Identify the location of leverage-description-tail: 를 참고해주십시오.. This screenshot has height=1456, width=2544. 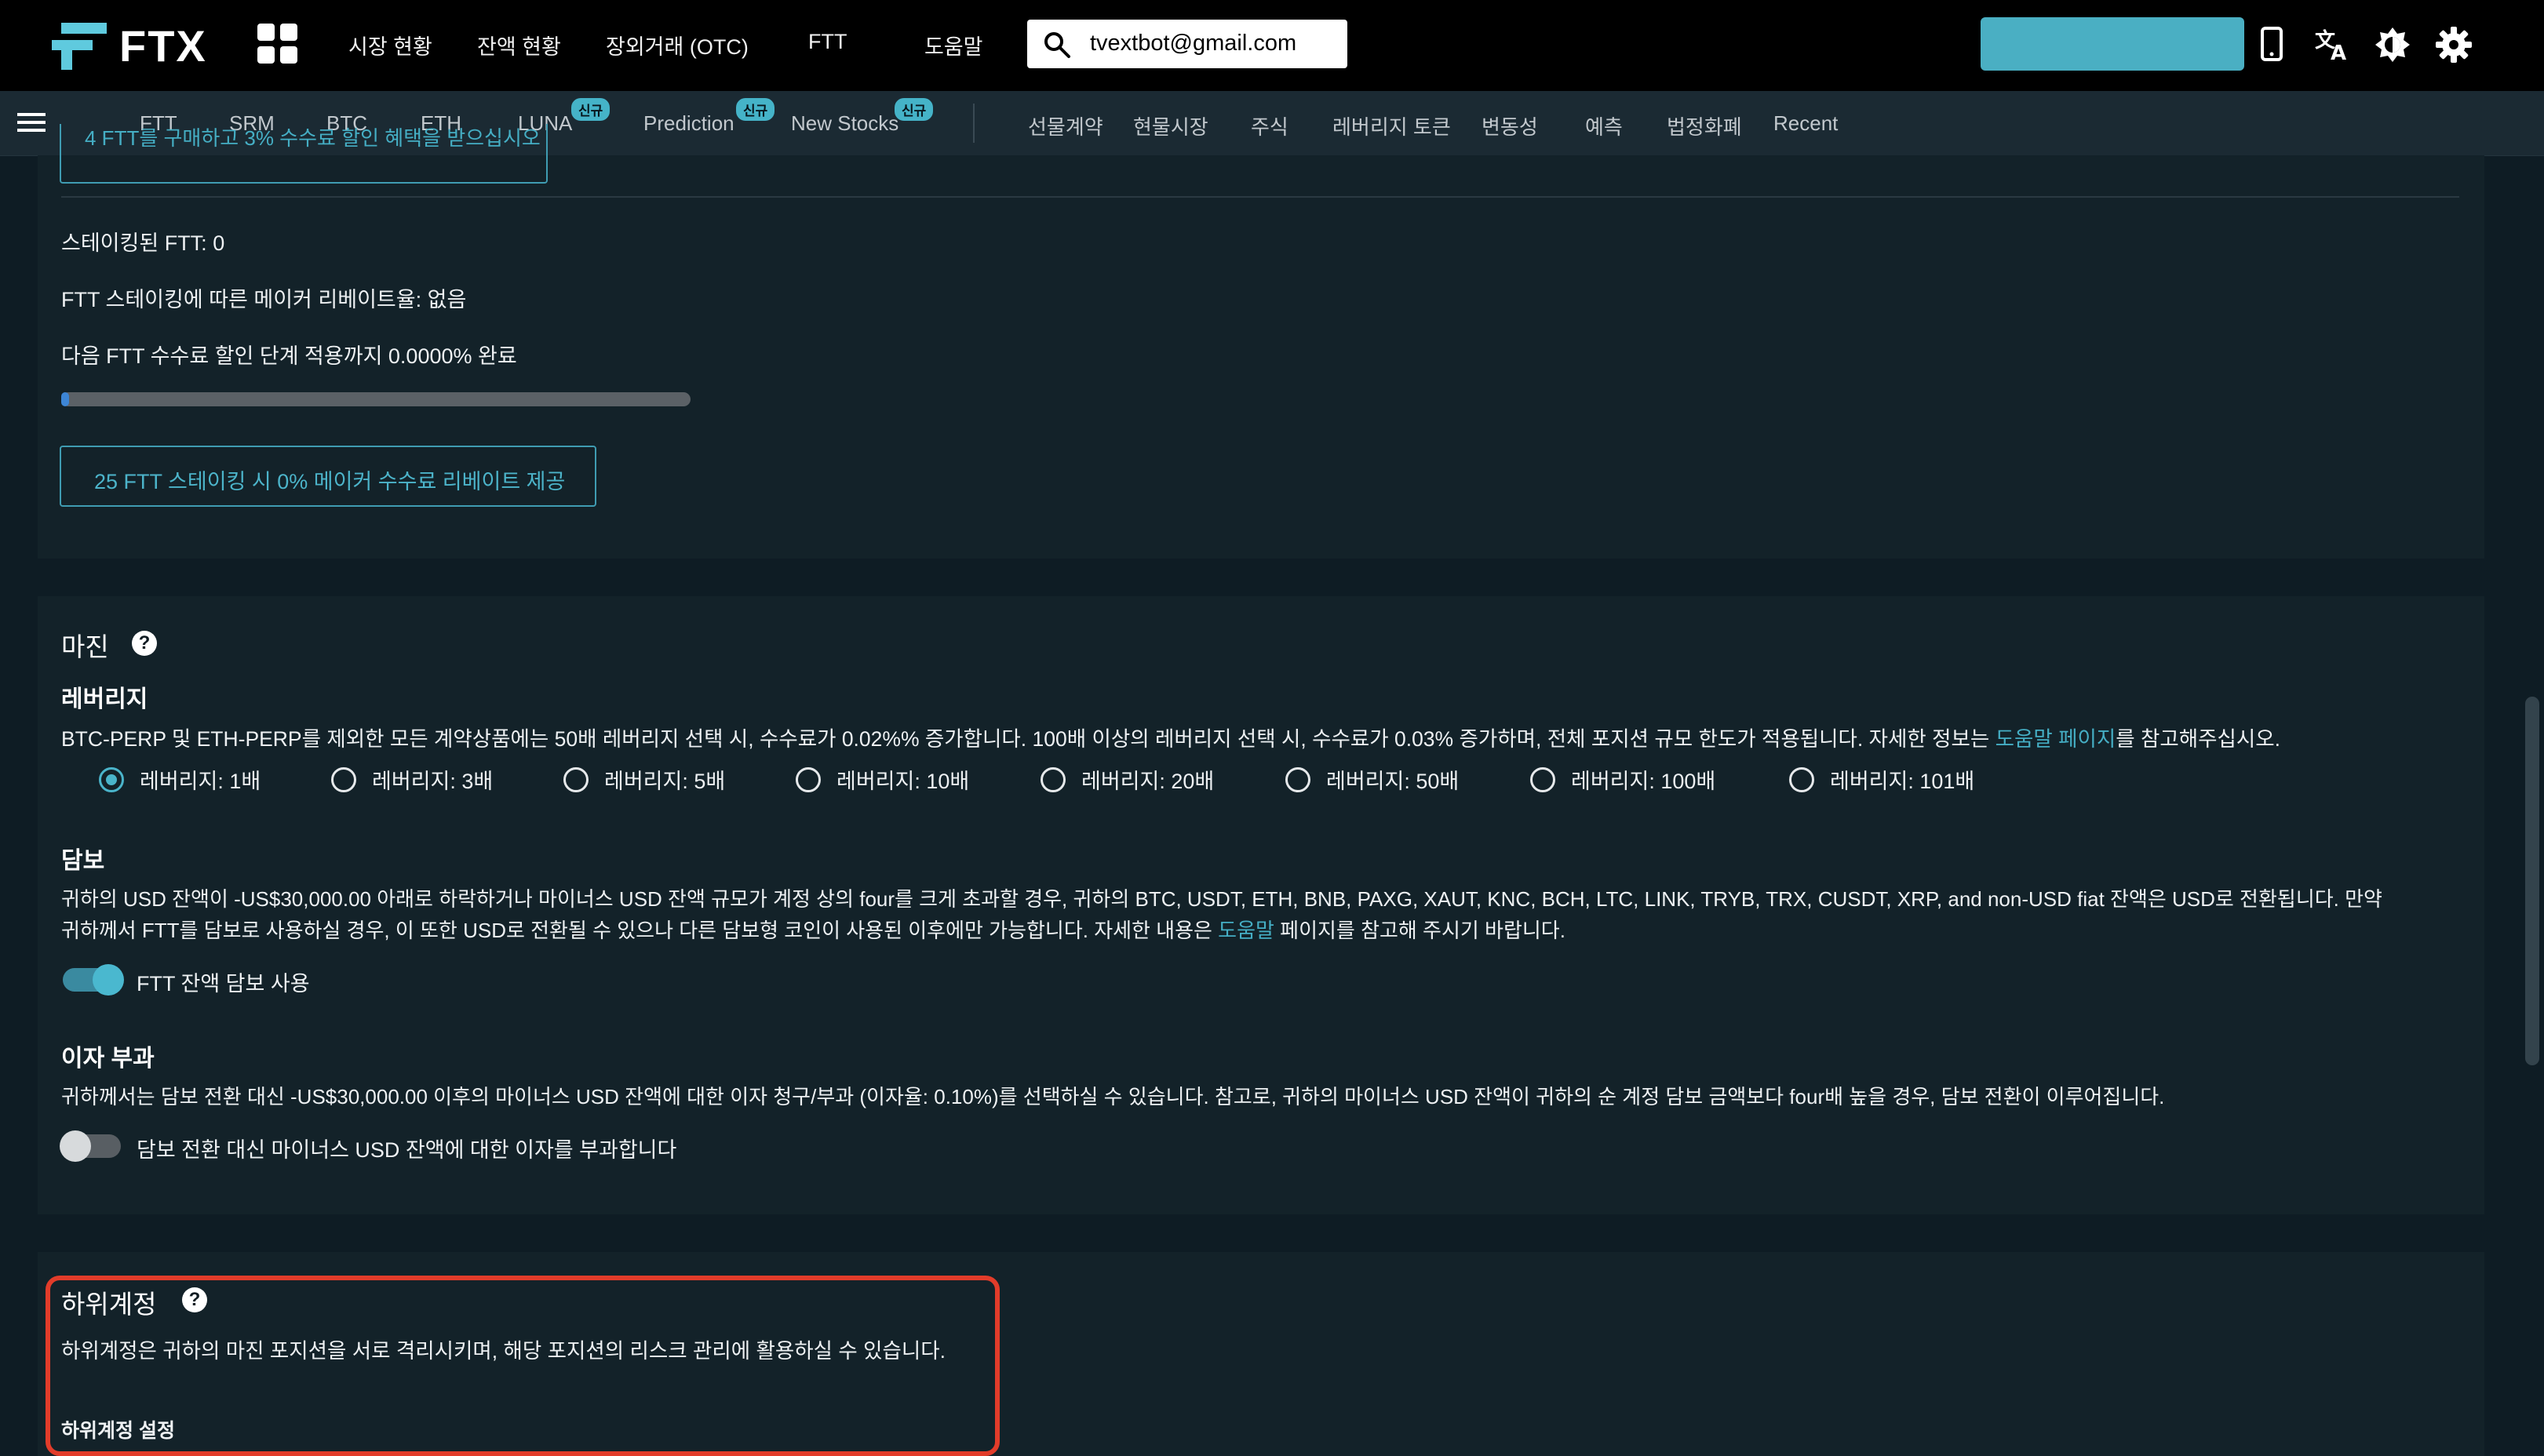
(2198, 739).